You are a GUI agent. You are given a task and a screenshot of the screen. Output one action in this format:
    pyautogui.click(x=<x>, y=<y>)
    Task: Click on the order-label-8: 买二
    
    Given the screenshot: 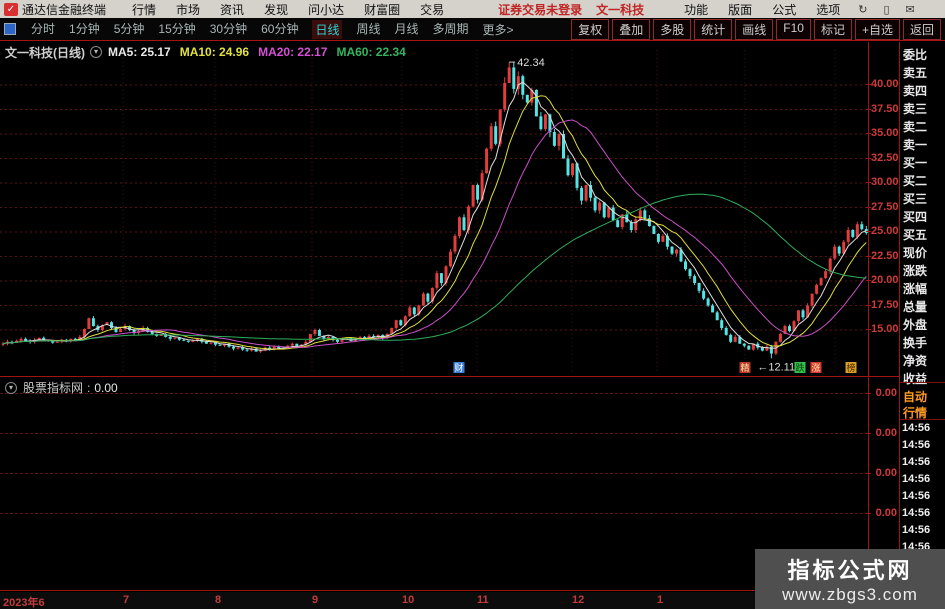 What is the action you would take?
    pyautogui.click(x=915, y=180)
    